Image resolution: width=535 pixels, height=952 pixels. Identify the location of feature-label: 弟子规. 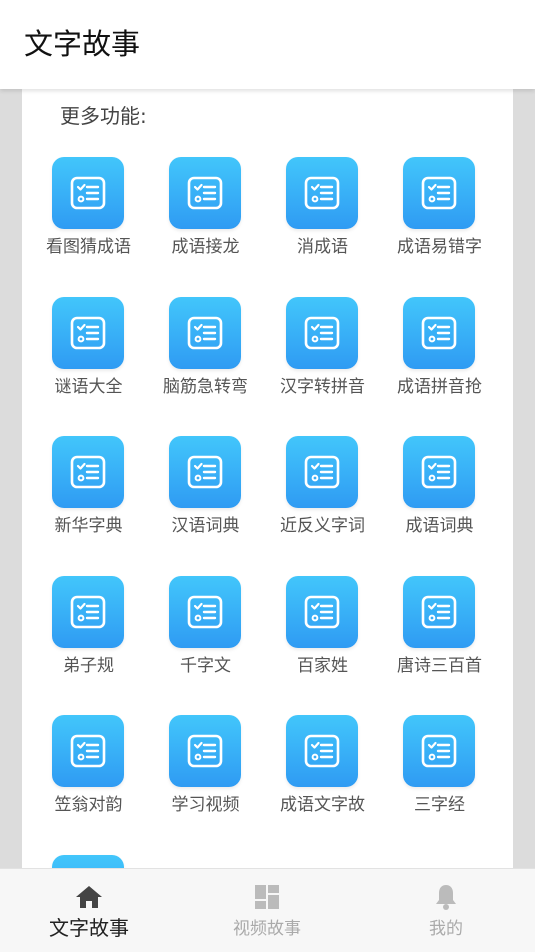
(88, 665).